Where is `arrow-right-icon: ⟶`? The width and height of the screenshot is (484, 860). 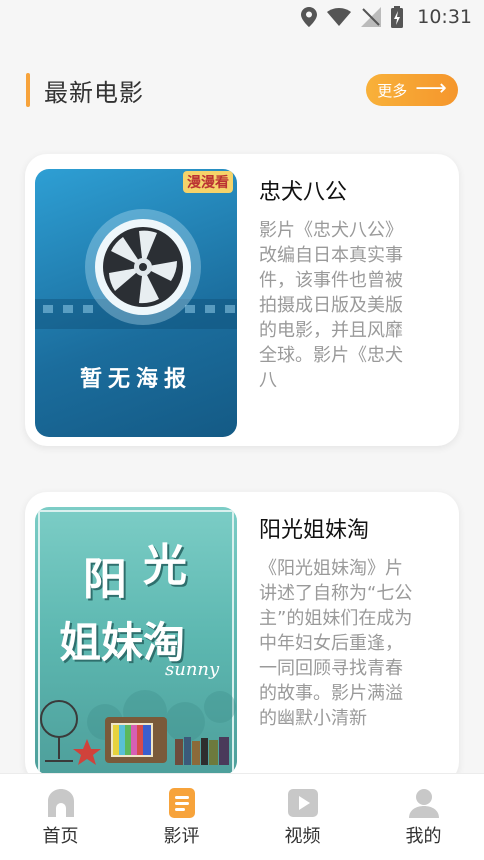
arrow-right-icon: ⟶ is located at coordinates (431, 88).